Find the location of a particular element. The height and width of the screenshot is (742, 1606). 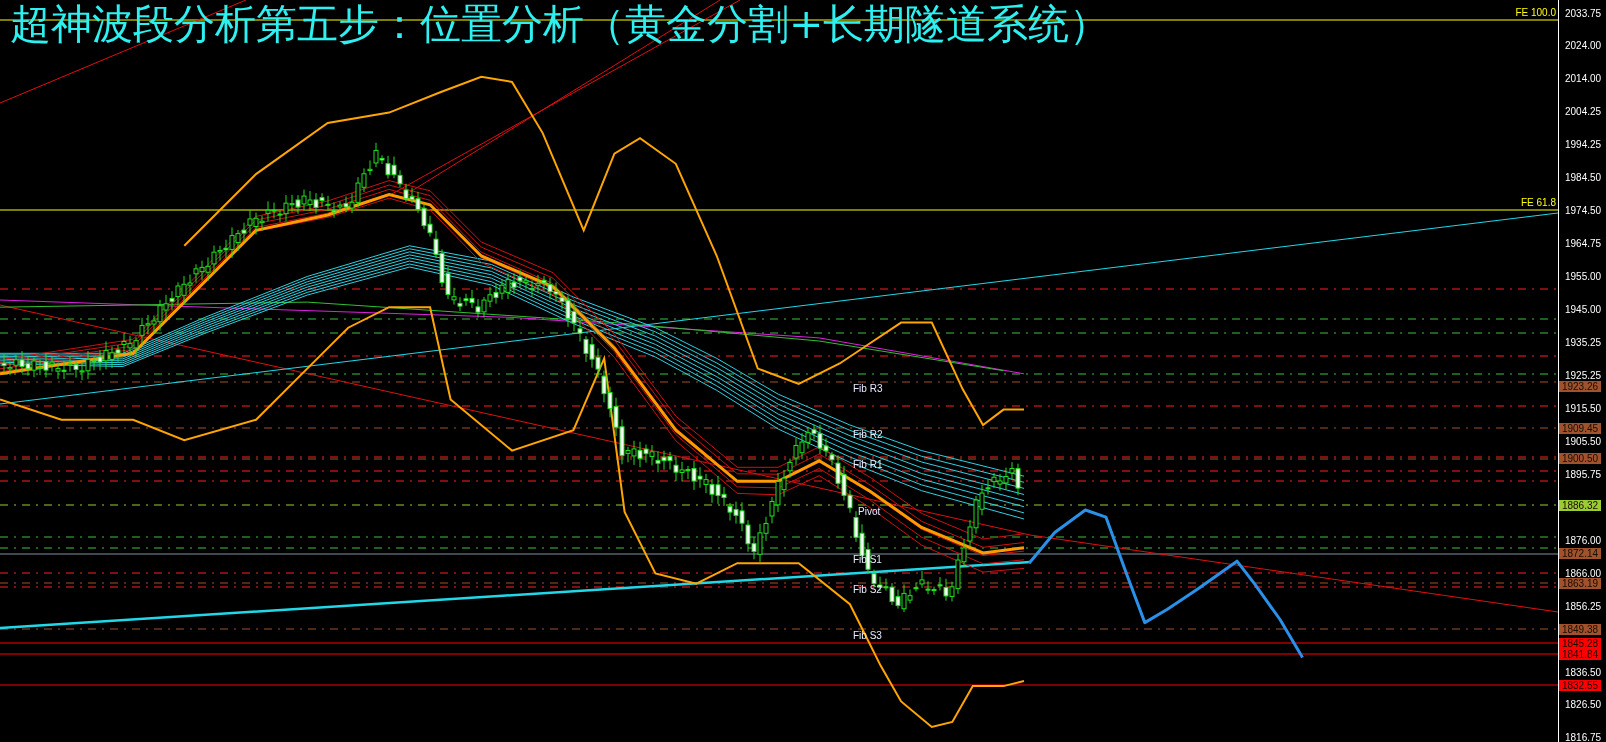

price-tick-label: 1866.00 is located at coordinates (1583, 573).